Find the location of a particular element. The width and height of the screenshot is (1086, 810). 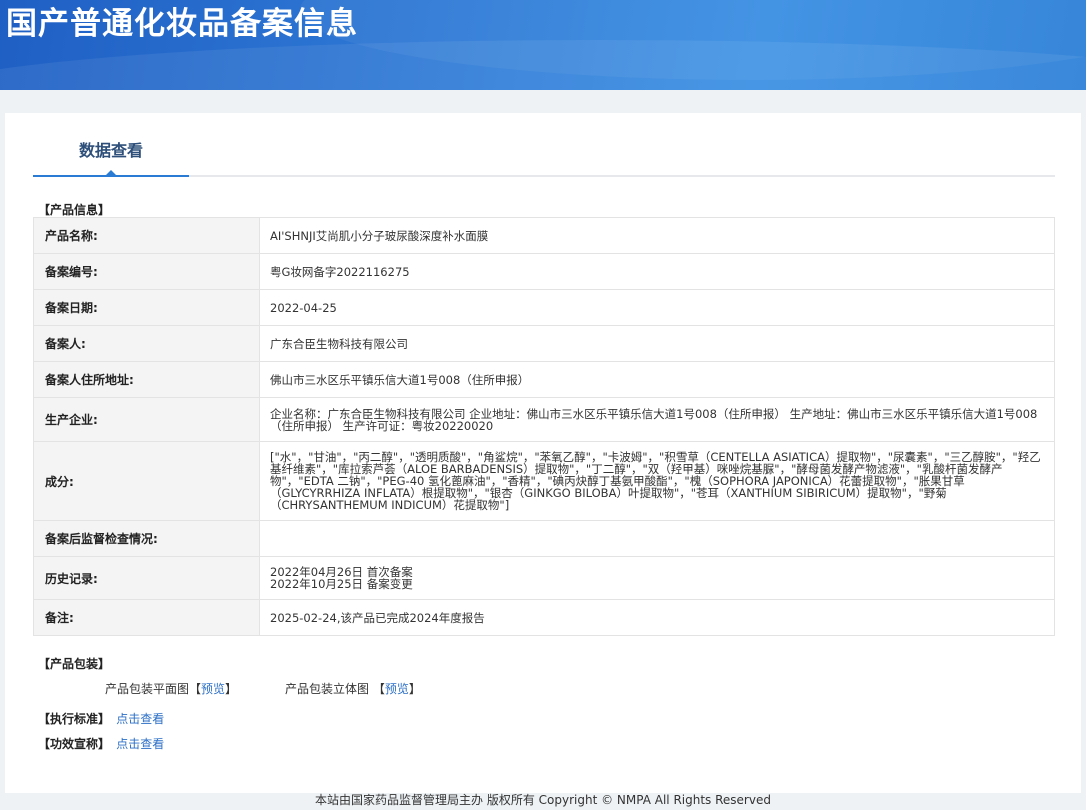

standard-heading: 【执行标准】 点击查看 is located at coordinates (101, 718).